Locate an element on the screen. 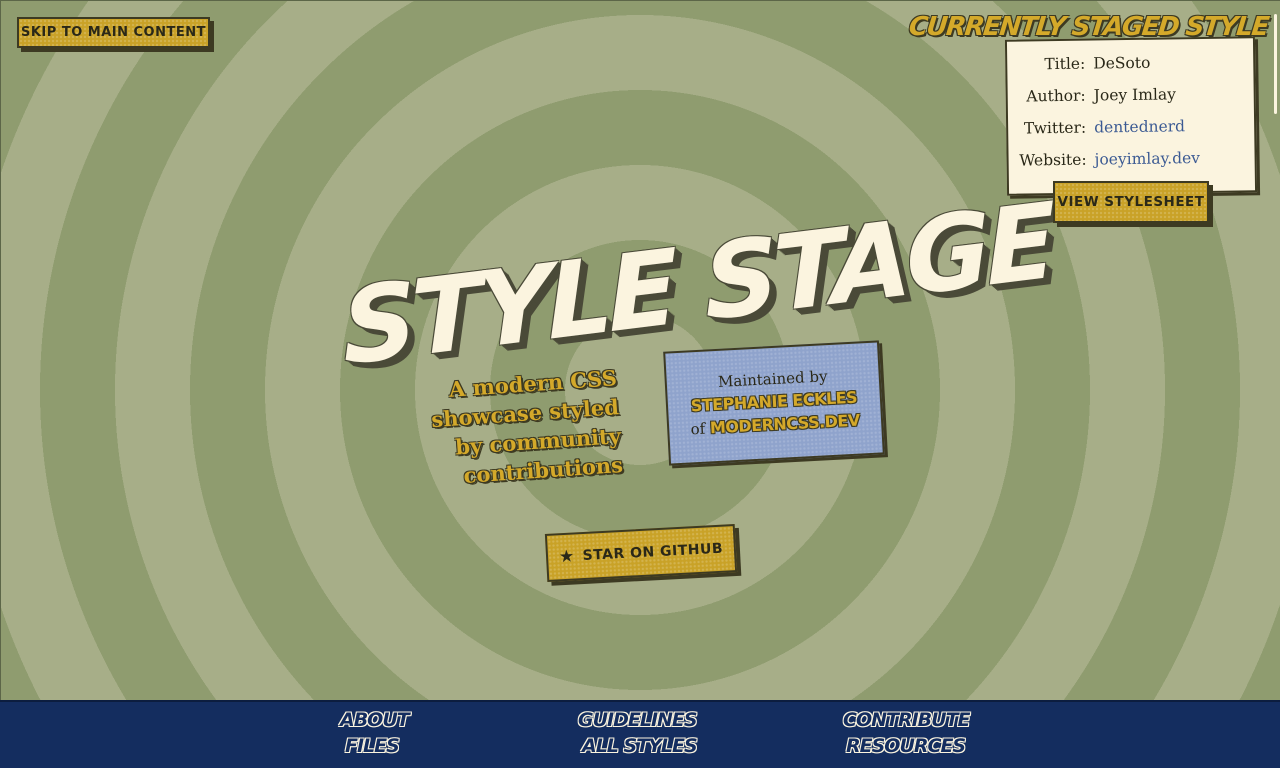 The width and height of the screenshot is (1280, 768). meta-key-twitter: Twitter: is located at coordinates (1055, 128).